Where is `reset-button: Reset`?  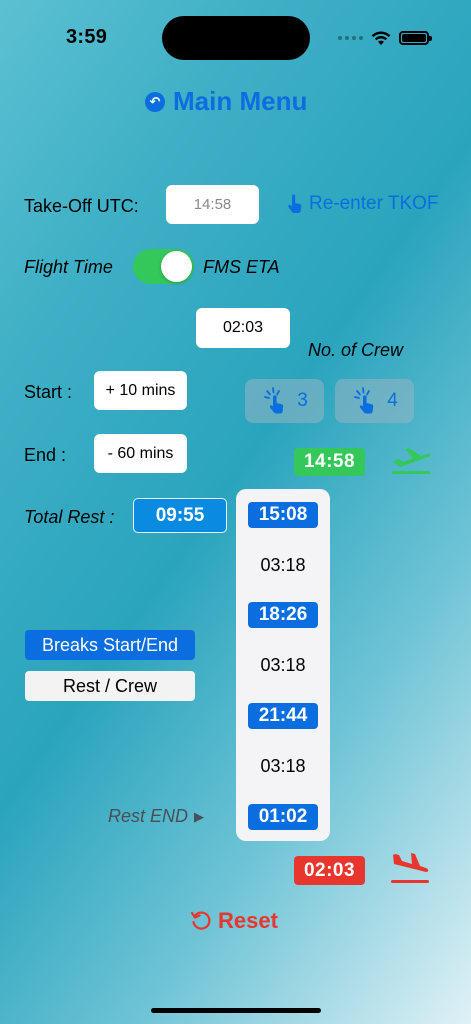
reset-button: Reset is located at coordinates (234, 921).